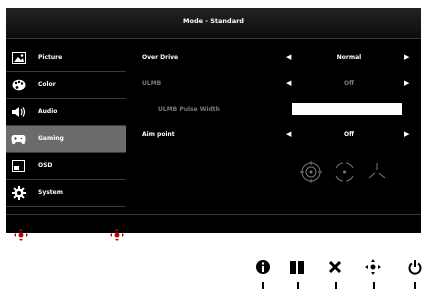  I want to click on menu-label: System, so click(50, 192).